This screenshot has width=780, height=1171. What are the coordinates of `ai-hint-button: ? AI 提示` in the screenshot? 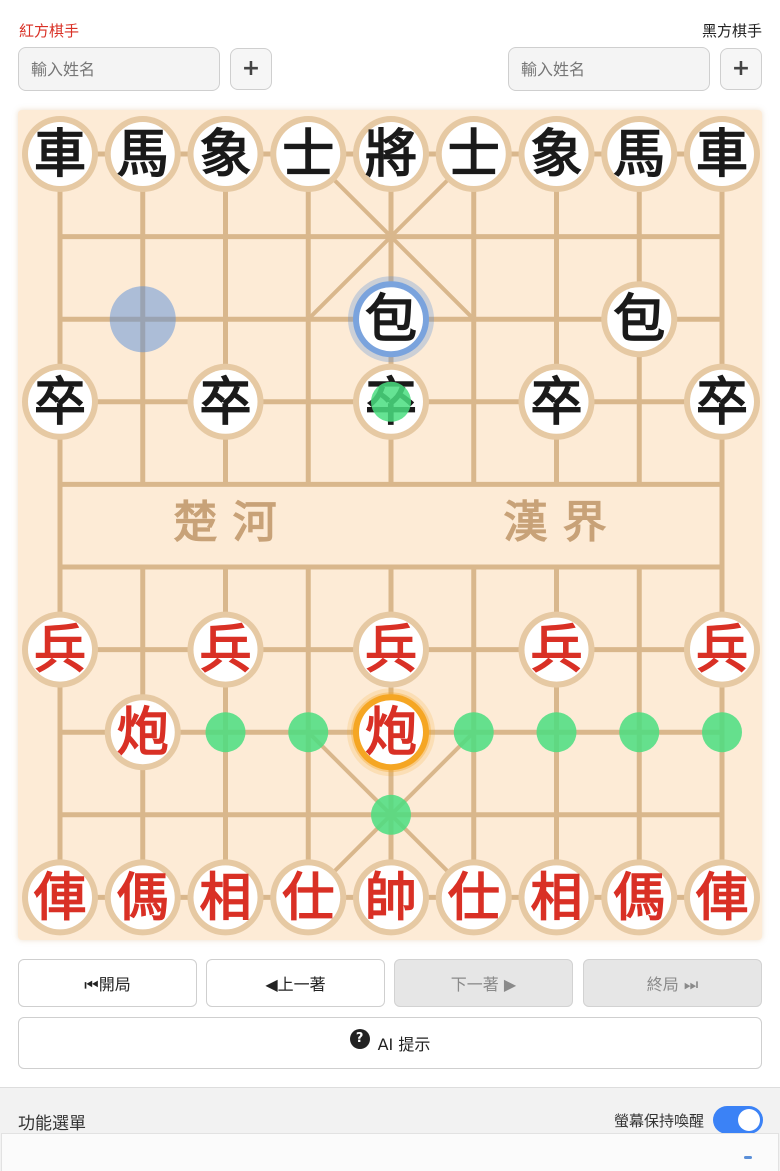 It's located at (390, 1043).